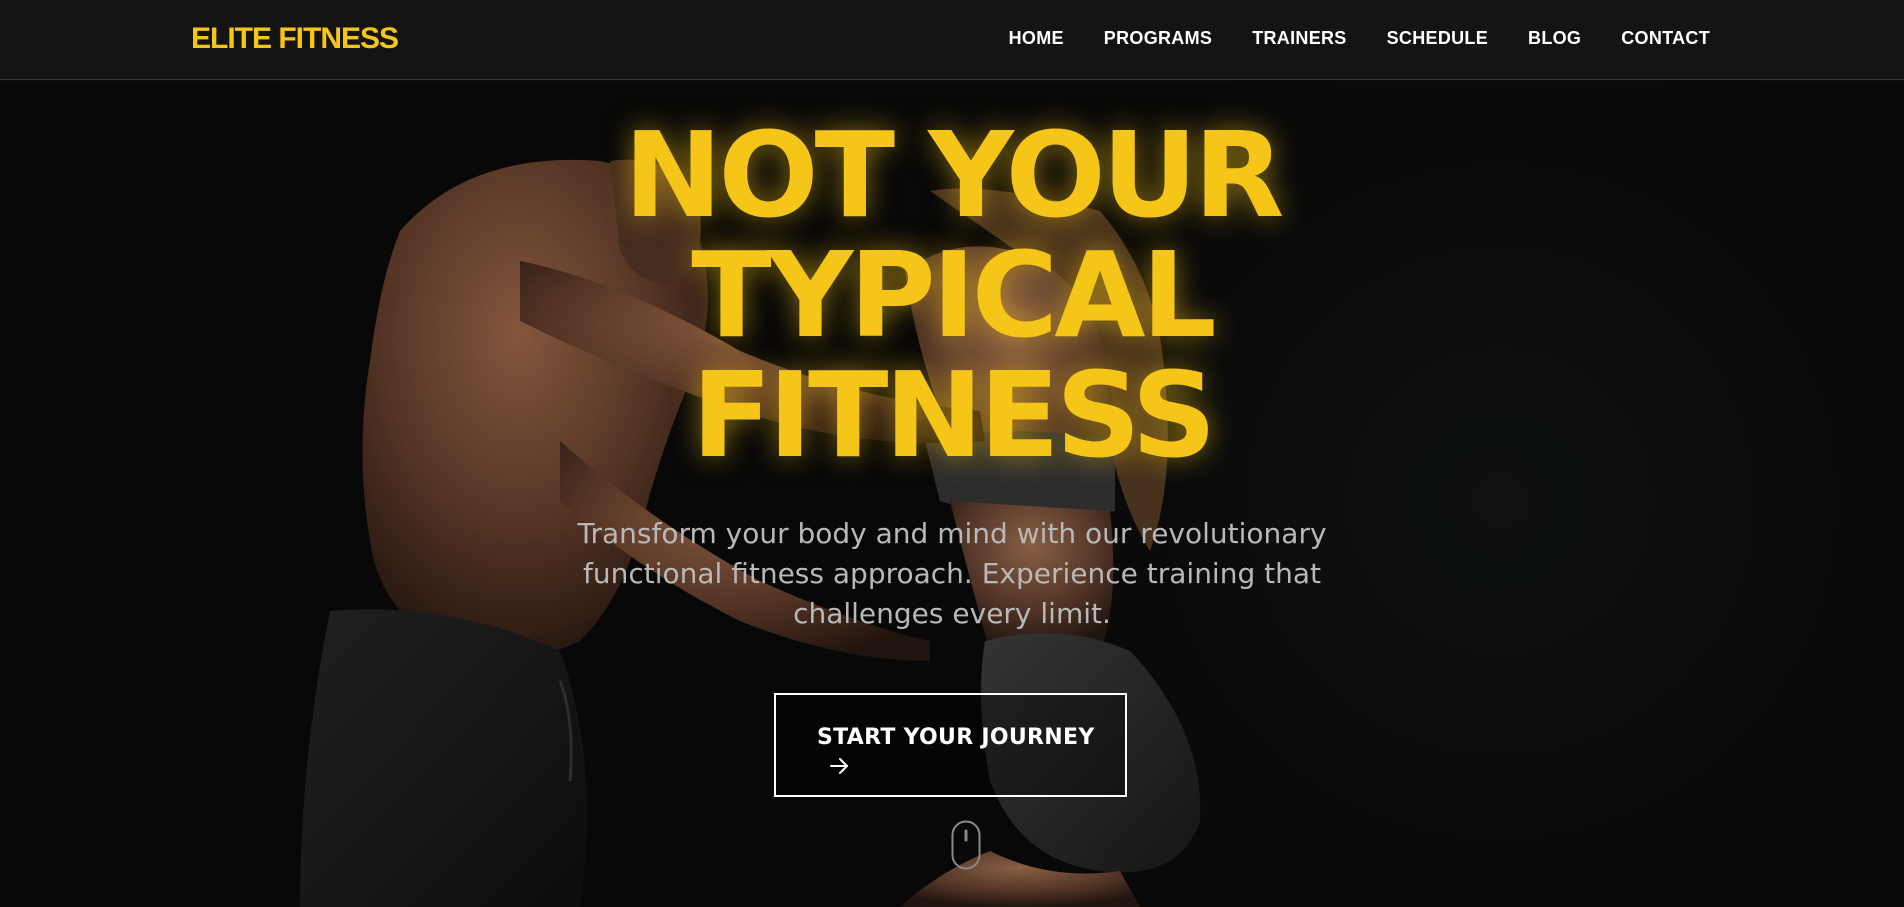  Describe the element at coordinates (954, 175) in the screenshot. I see `headline-line-1: NOT YOUR` at that location.